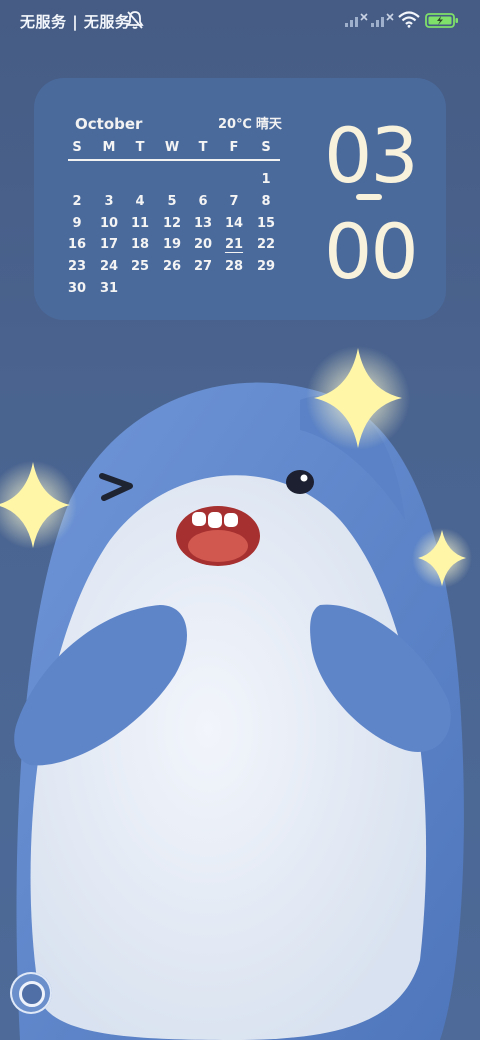 Image resolution: width=480 pixels, height=1040 pixels. What do you see at coordinates (240, 21) in the screenshot?
I see `status-bar: 无服务 | 无服务` at bounding box center [240, 21].